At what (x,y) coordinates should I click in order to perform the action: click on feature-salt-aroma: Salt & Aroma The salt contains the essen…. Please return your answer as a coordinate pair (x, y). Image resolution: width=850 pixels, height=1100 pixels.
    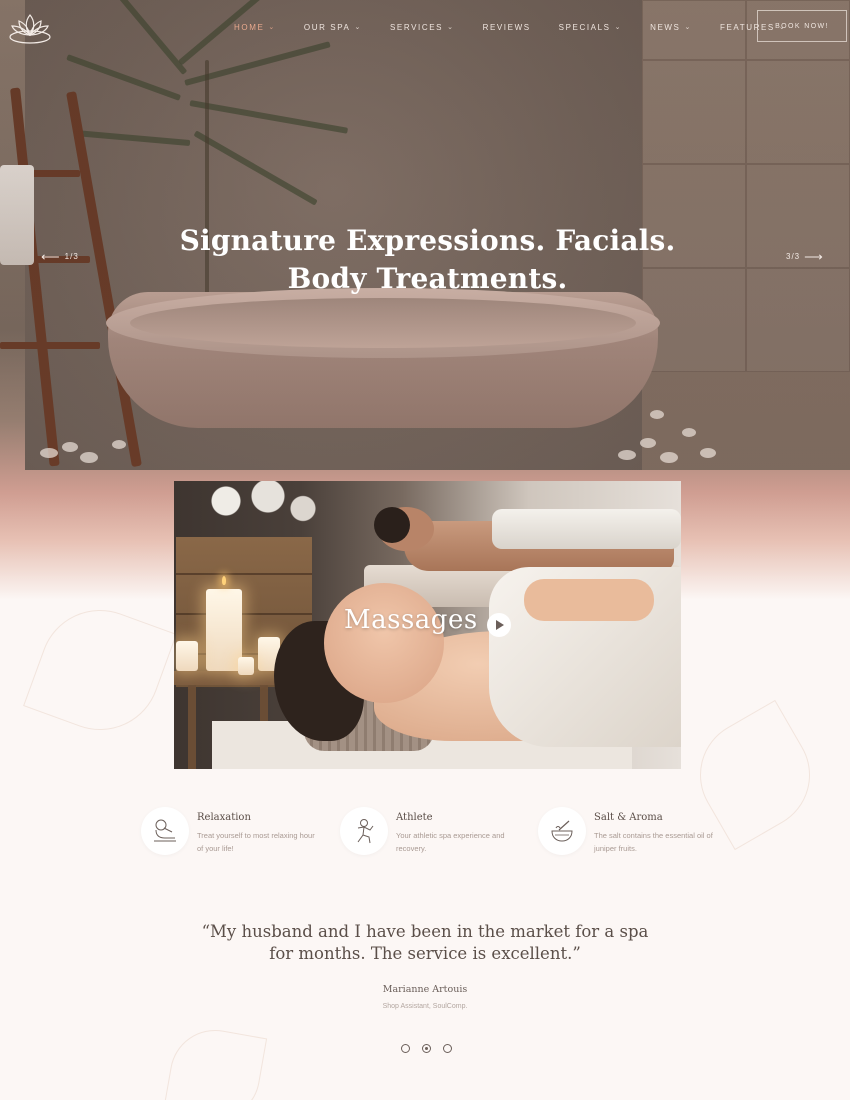
    Looking at the image, I should click on (627, 830).